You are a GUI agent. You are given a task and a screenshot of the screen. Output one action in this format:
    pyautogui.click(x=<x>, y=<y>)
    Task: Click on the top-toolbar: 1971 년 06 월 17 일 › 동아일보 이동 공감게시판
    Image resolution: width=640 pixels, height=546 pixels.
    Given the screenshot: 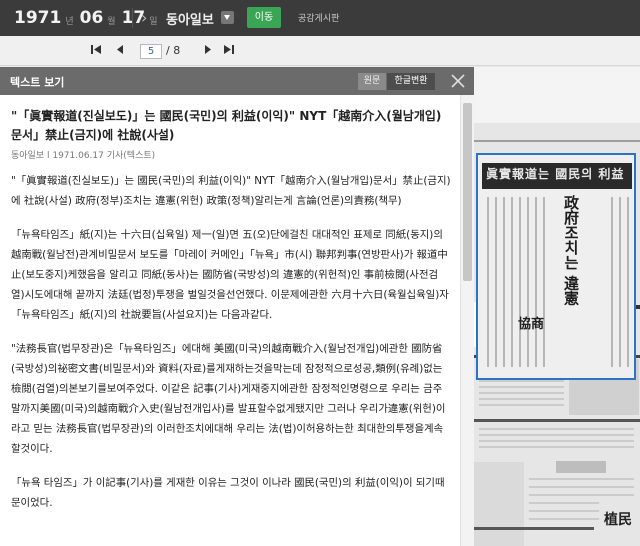 What is the action you would take?
    pyautogui.click(x=320, y=18)
    